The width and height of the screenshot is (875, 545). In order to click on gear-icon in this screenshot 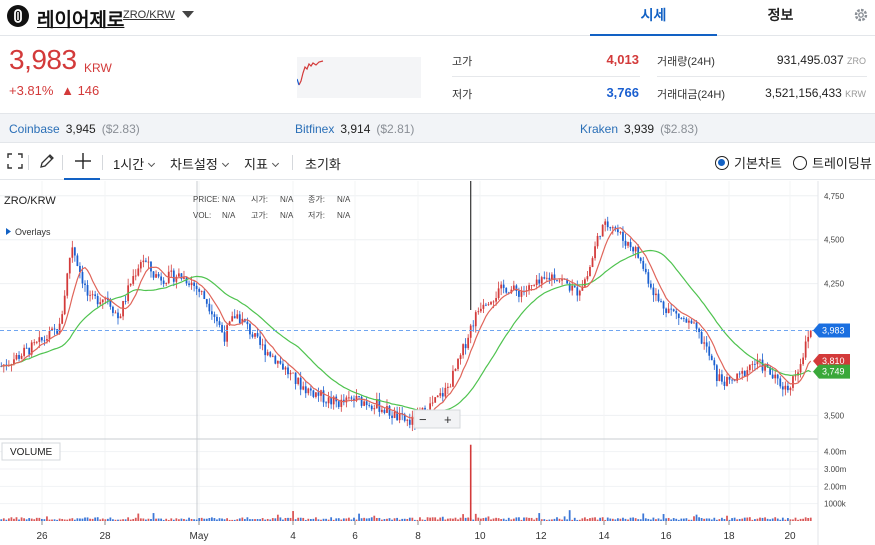, I will do `click(861, 17)`.